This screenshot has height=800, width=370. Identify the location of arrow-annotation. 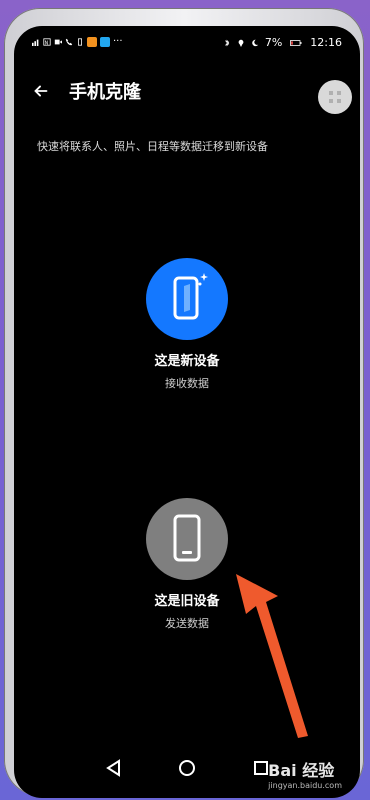
(272, 656).